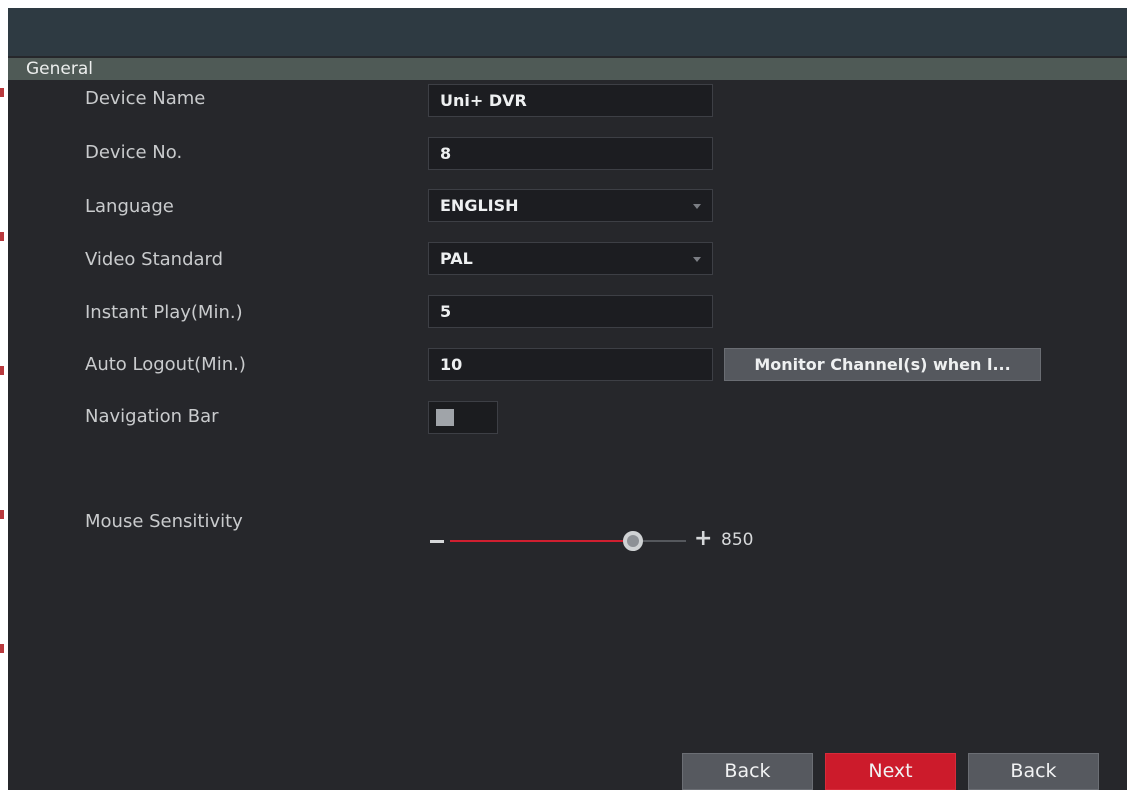 This screenshot has width=1127, height=790. What do you see at coordinates (570, 153) in the screenshot?
I see `device-no-input: 8` at bounding box center [570, 153].